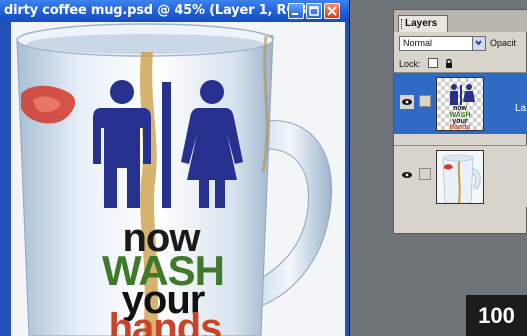 Image resolution: width=527 pixels, height=336 pixels. I want to click on layers-tab-label: Layers, so click(421, 23).